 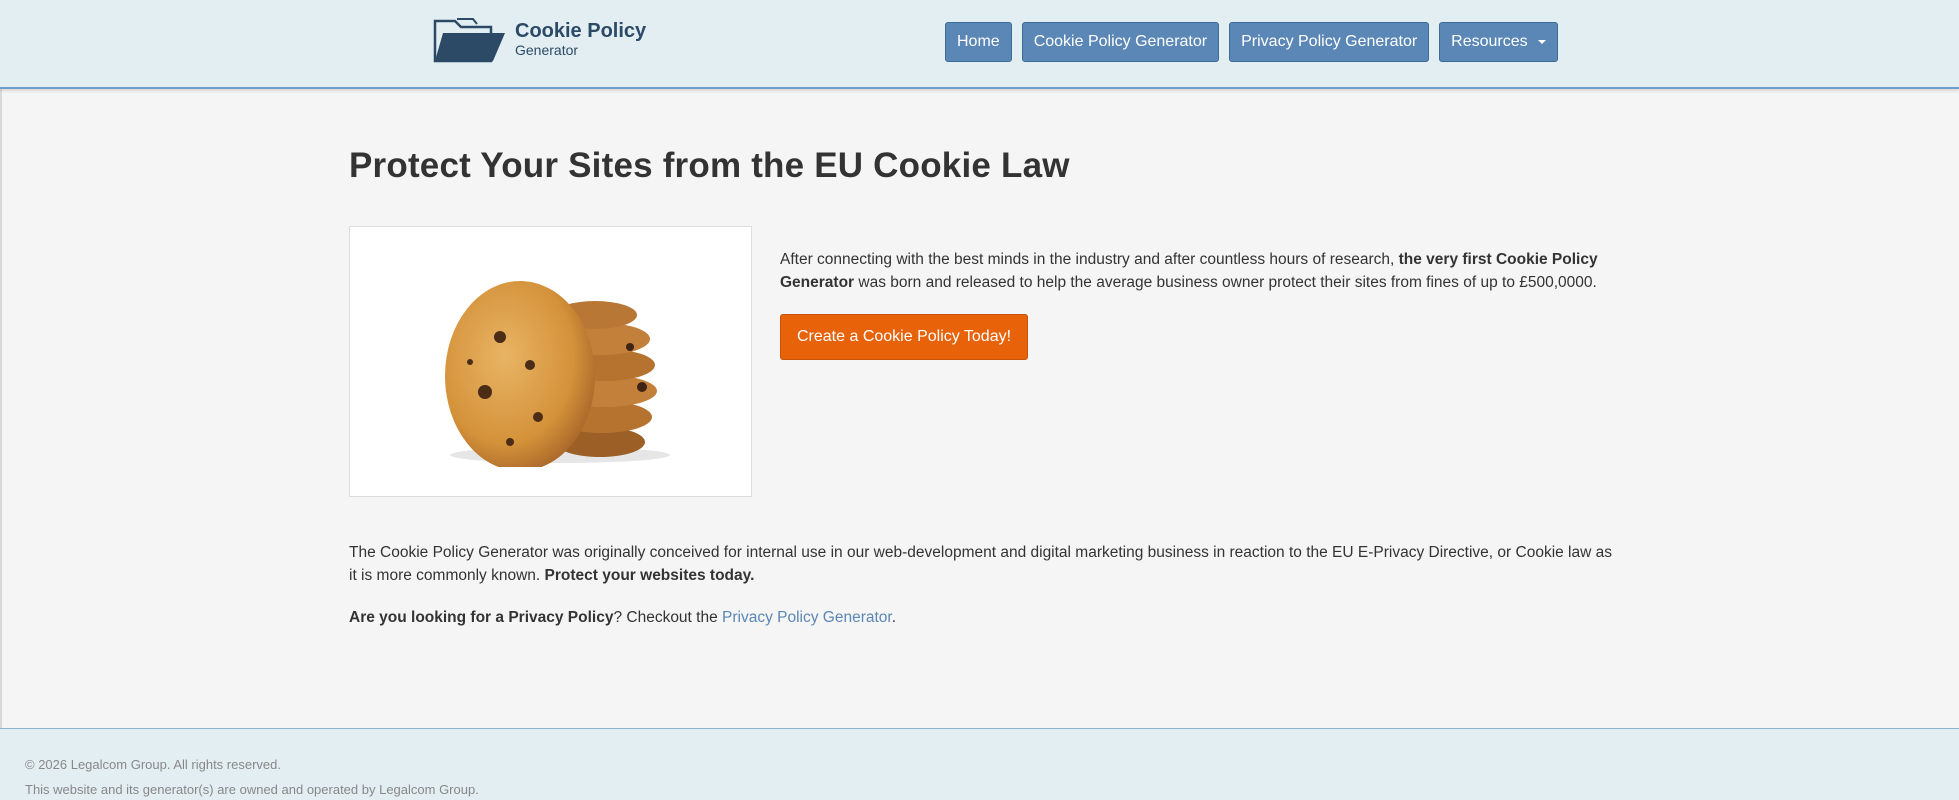 I want to click on nav-privacy-policy-generator: Privacy Policy Generator, so click(x=1329, y=42).